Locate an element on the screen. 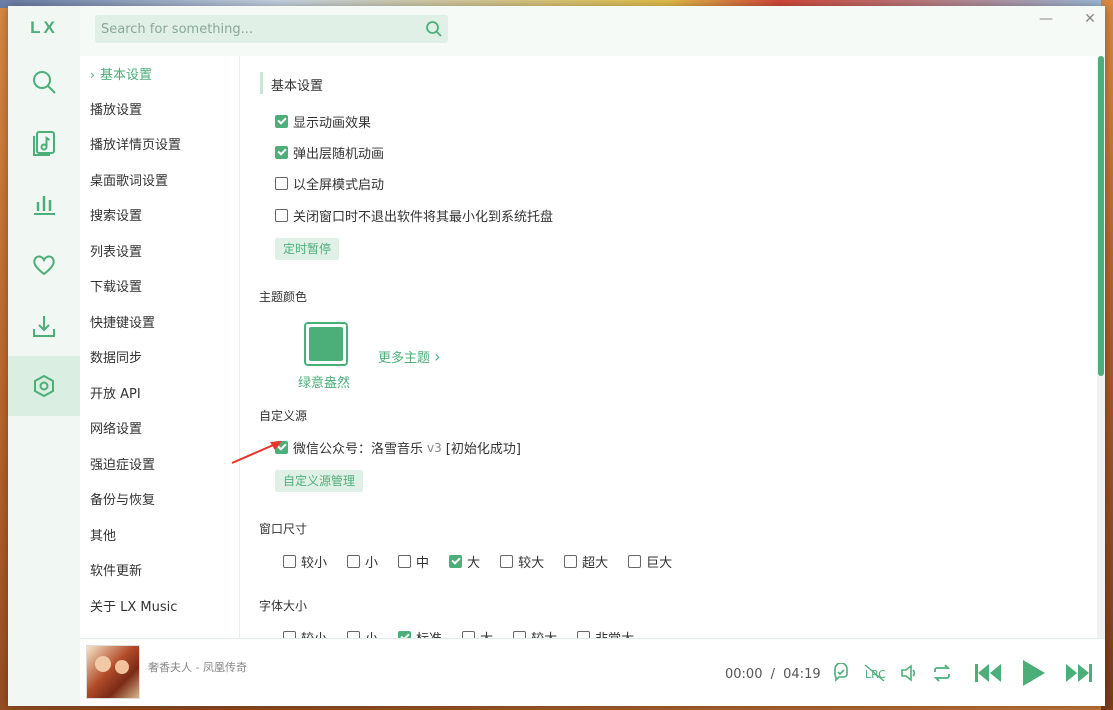  theme-swatch-green is located at coordinates (326, 344).